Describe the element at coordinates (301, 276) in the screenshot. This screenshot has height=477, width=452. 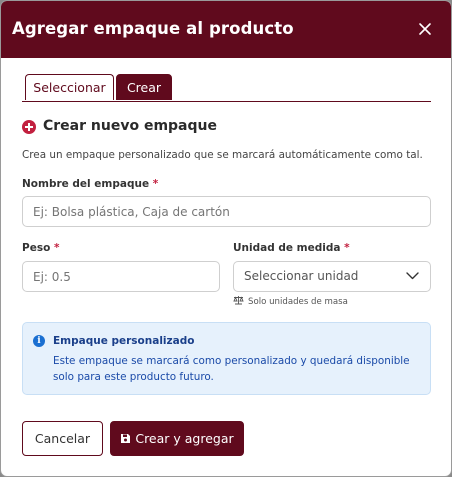
I see `unit-select-value: Seleccionar unidad` at that location.